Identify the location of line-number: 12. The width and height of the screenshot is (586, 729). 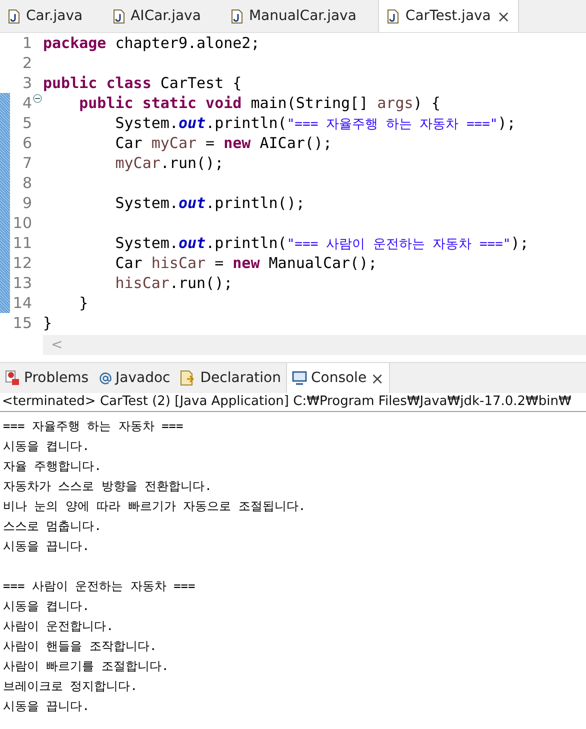
(22, 263).